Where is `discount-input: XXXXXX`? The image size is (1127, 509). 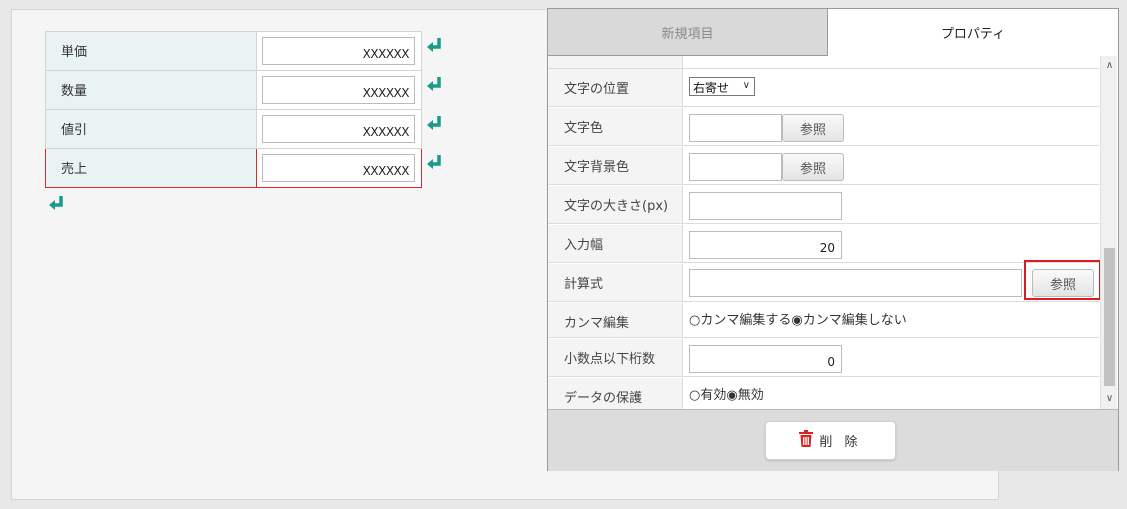 discount-input: XXXXXX is located at coordinates (338, 129).